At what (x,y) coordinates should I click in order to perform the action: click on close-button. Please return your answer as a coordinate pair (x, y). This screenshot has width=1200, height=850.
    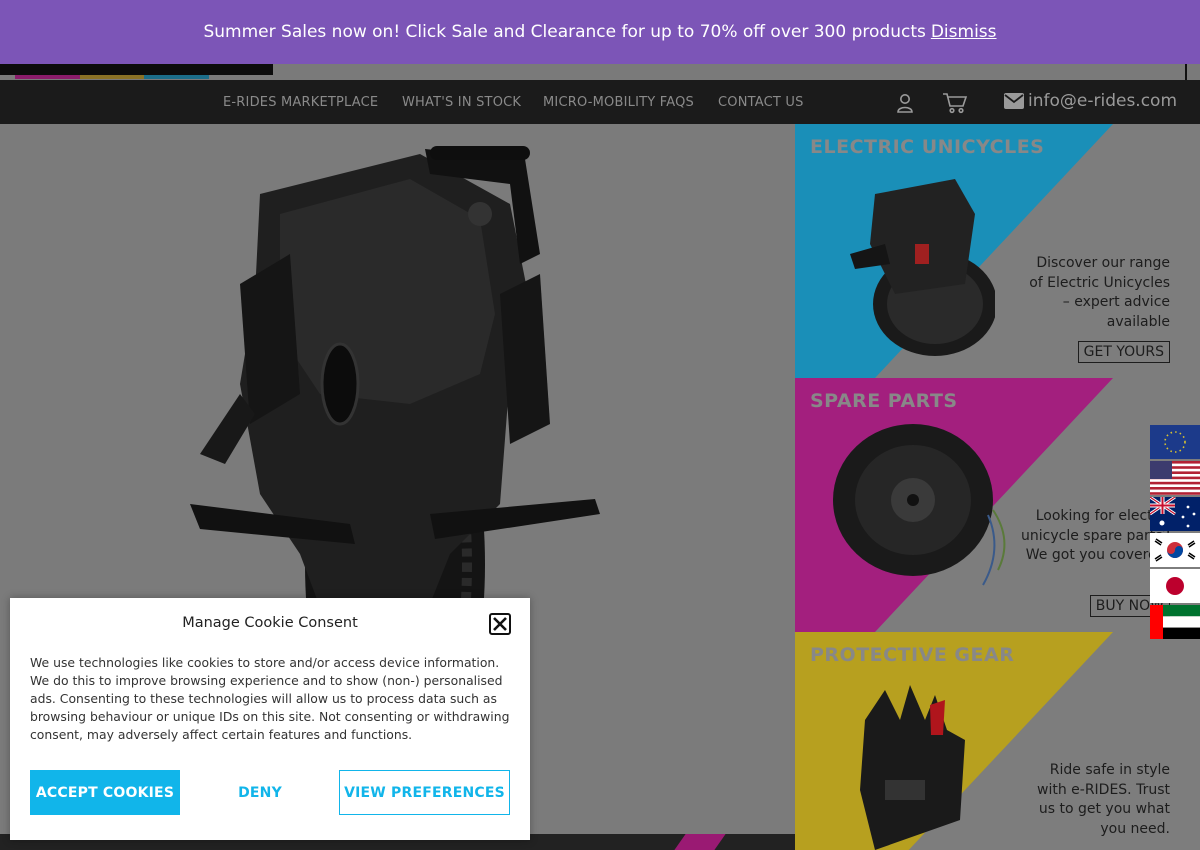
    Looking at the image, I should click on (500, 624).